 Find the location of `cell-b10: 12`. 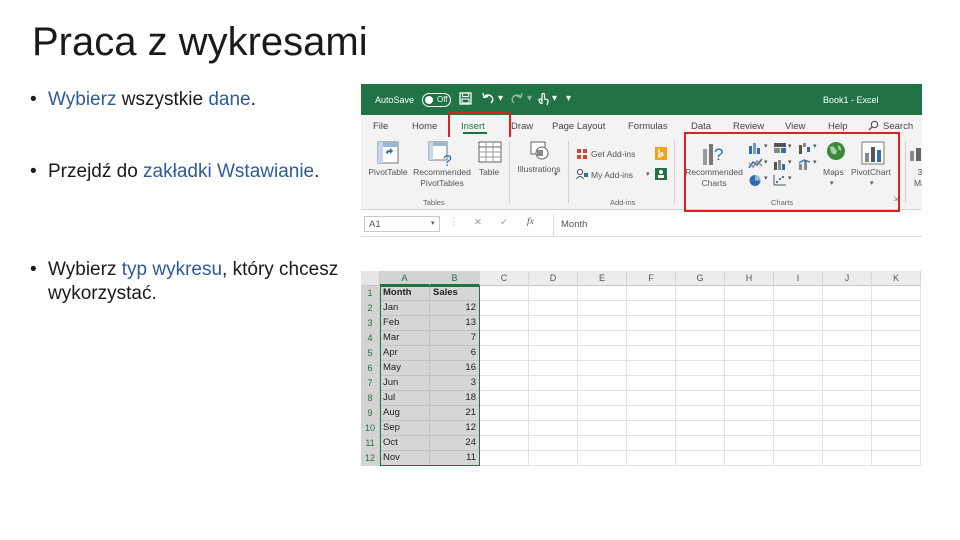

cell-b10: 12 is located at coordinates (455, 428).